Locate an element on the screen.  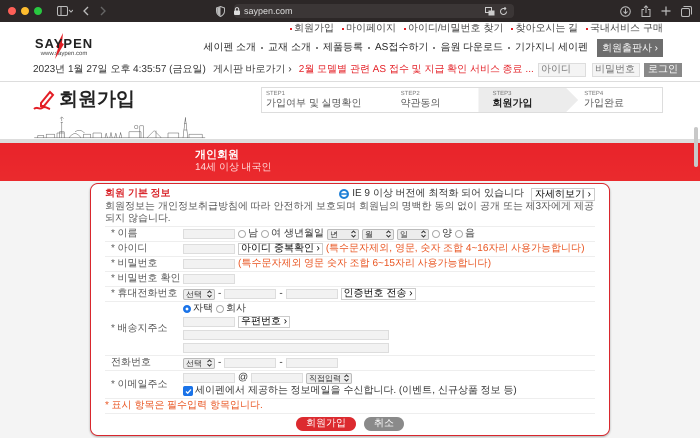
url-text: saypen.com is located at coordinates (268, 11).